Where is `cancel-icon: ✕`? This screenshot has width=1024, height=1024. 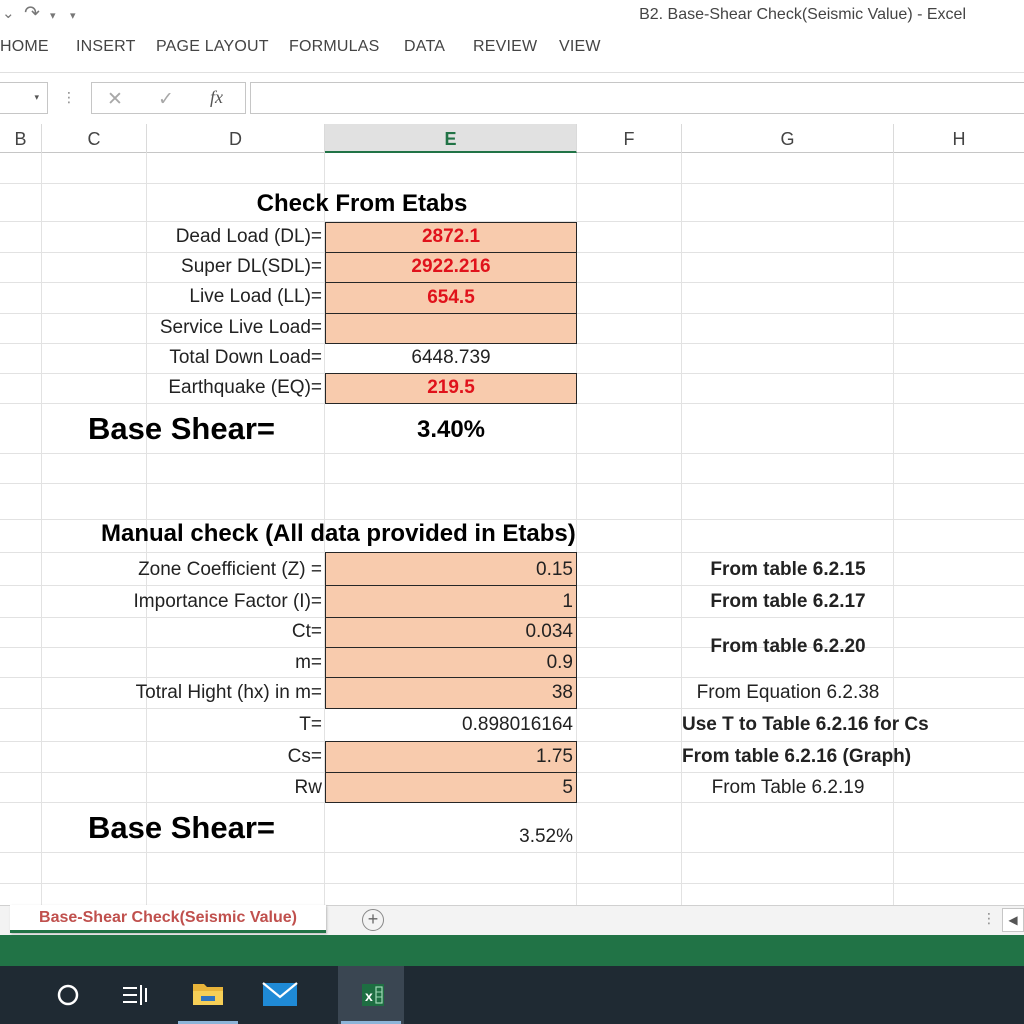
cancel-icon: ✕ is located at coordinates (115, 99).